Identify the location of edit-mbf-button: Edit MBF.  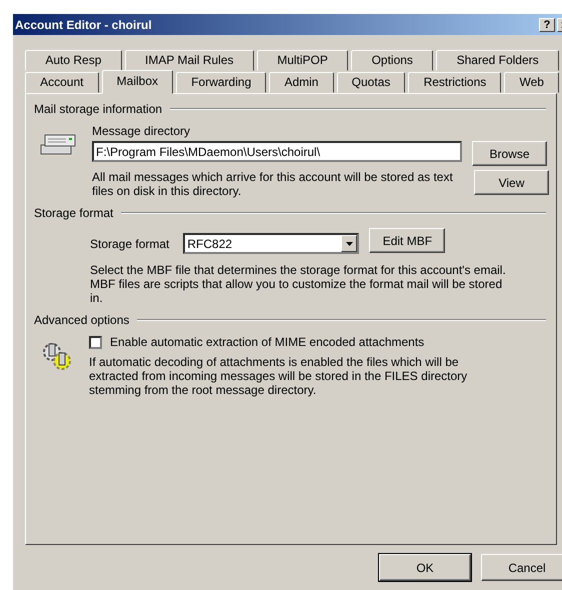
(407, 240).